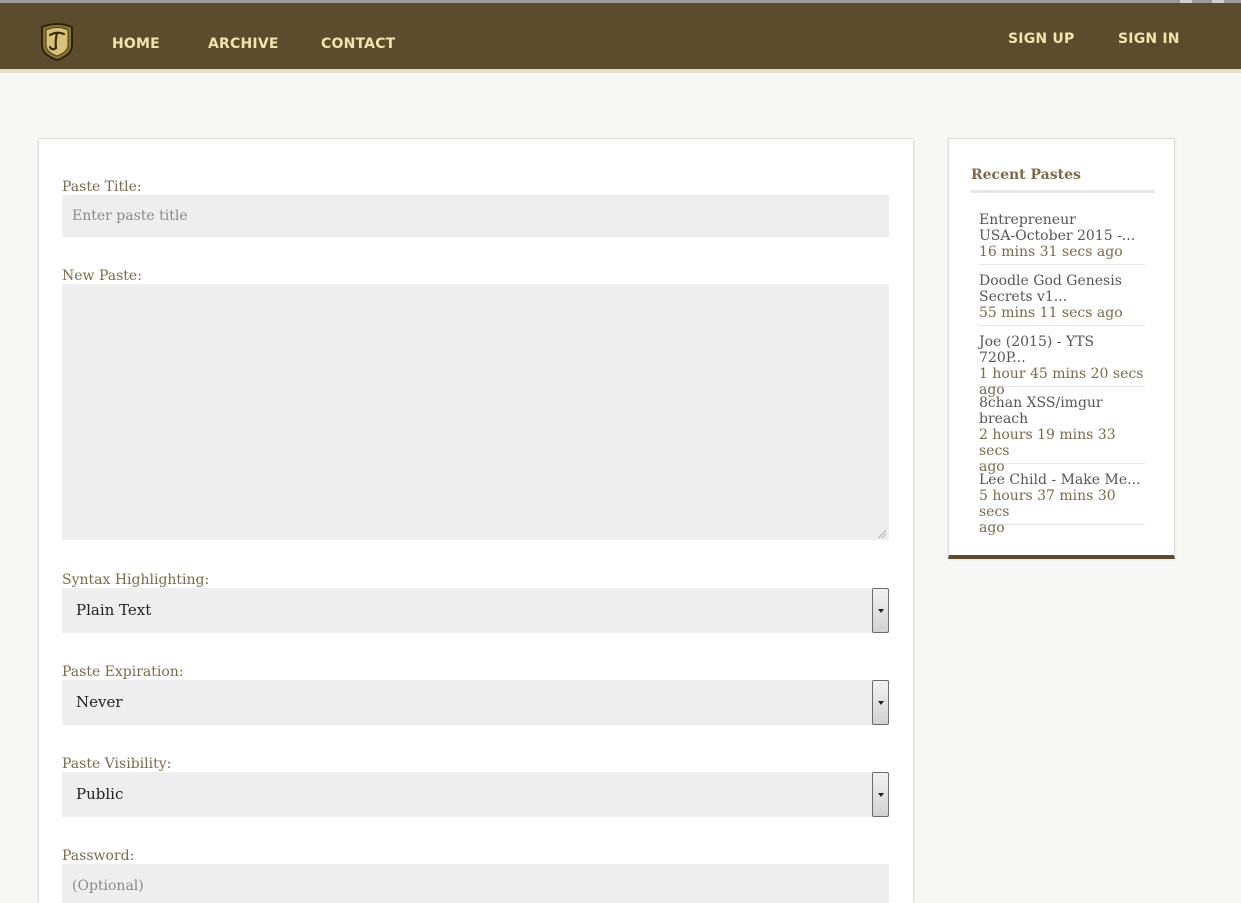 The width and height of the screenshot is (1241, 903). Describe the element at coordinates (57, 41) in the screenshot. I see `site-logo-icon` at that location.